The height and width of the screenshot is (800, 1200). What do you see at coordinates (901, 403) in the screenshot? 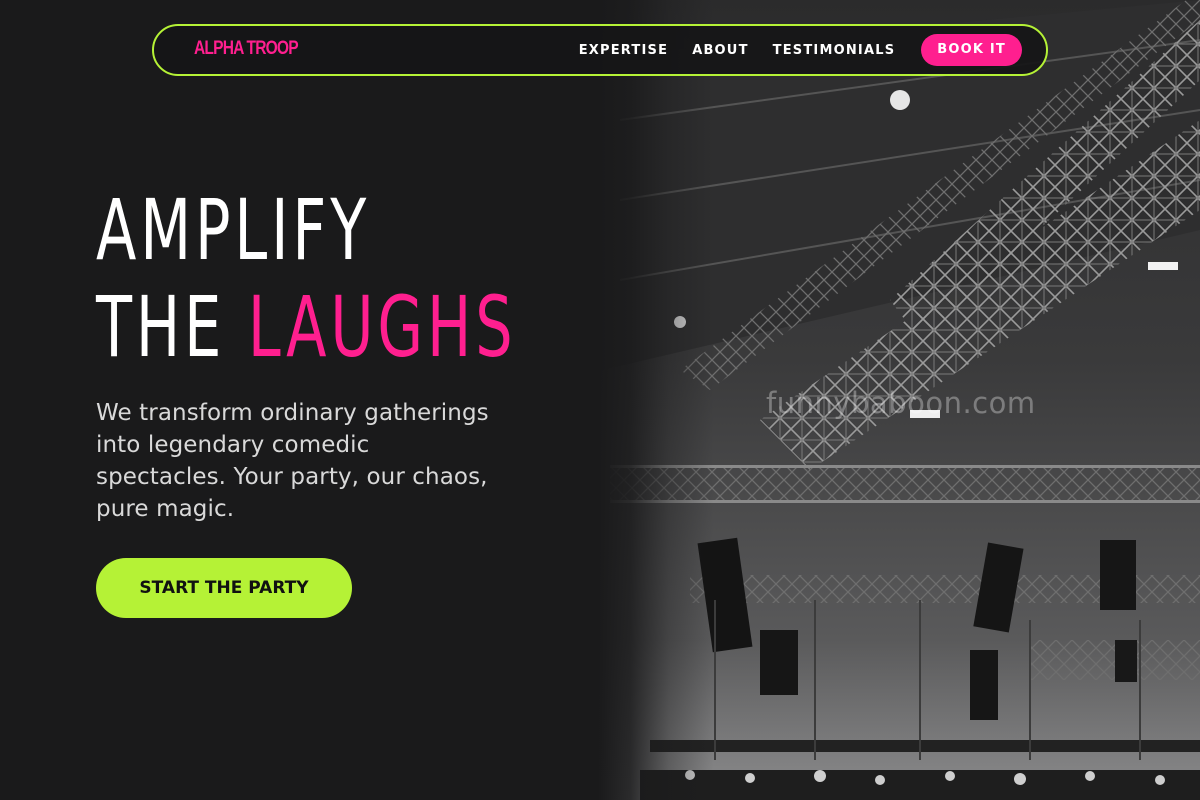
I see `watermark-text: funnybaboon.com` at bounding box center [901, 403].